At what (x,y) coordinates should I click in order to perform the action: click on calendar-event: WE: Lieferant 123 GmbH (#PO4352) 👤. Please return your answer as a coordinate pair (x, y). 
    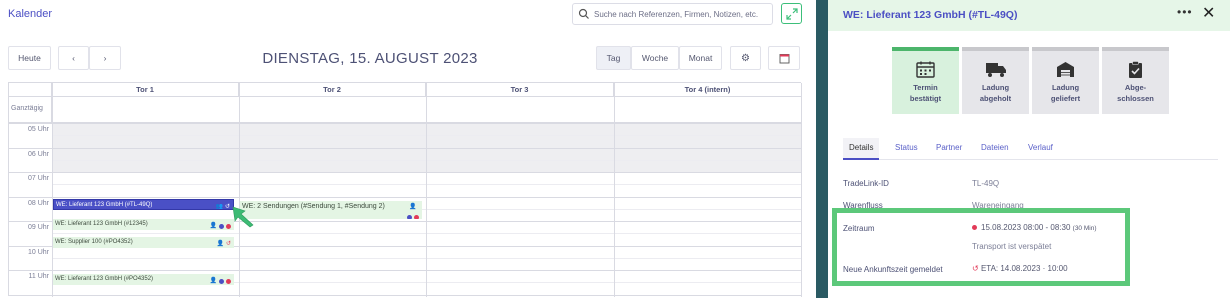
    Looking at the image, I should click on (143, 279).